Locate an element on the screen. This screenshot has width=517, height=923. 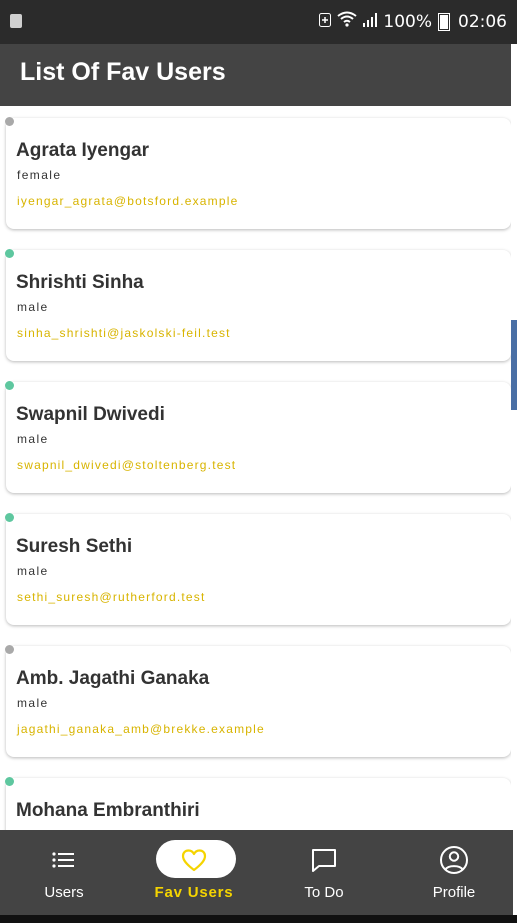
page-title: List Of Fav Users is located at coordinates (123, 72).